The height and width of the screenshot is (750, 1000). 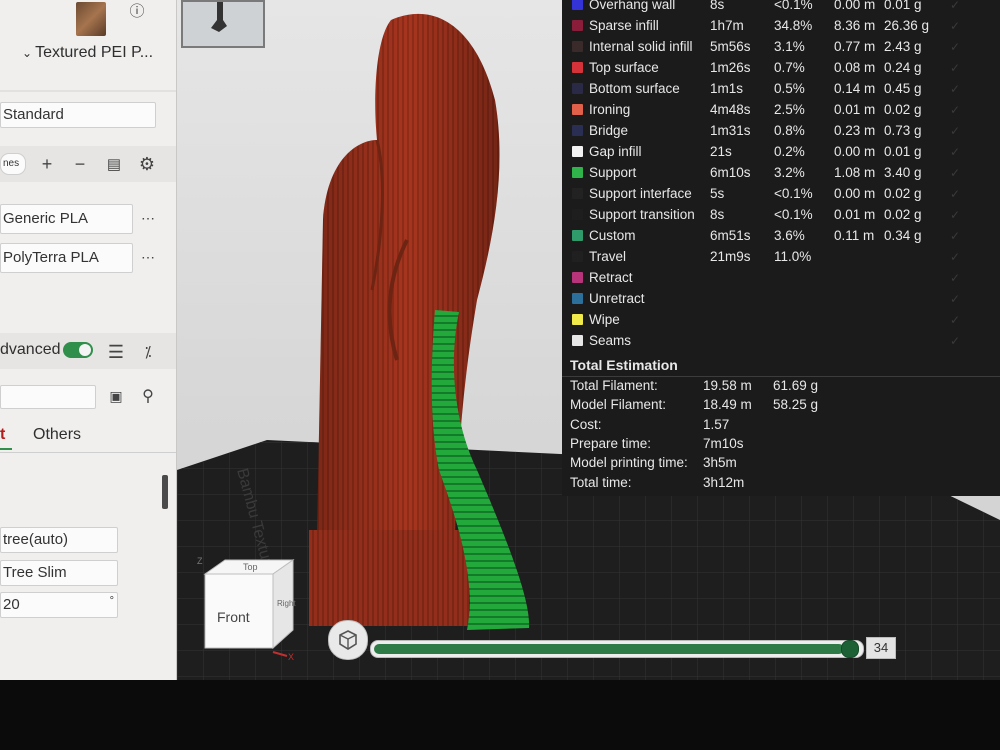 What do you see at coordinates (850, 649) in the screenshot?
I see `layer-slider-handle` at bounding box center [850, 649].